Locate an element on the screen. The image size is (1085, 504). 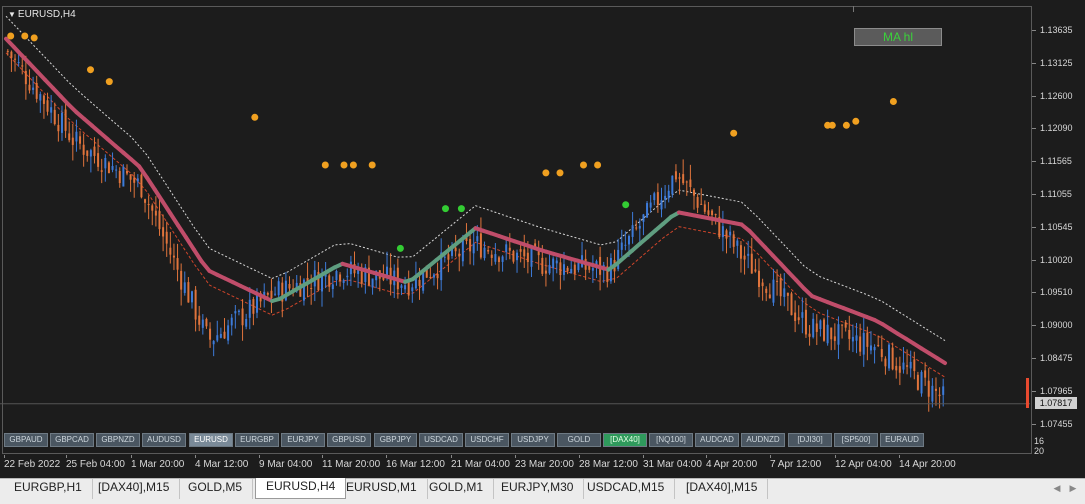
time-label: 1 Mar 20:00 is located at coordinates (158, 464).